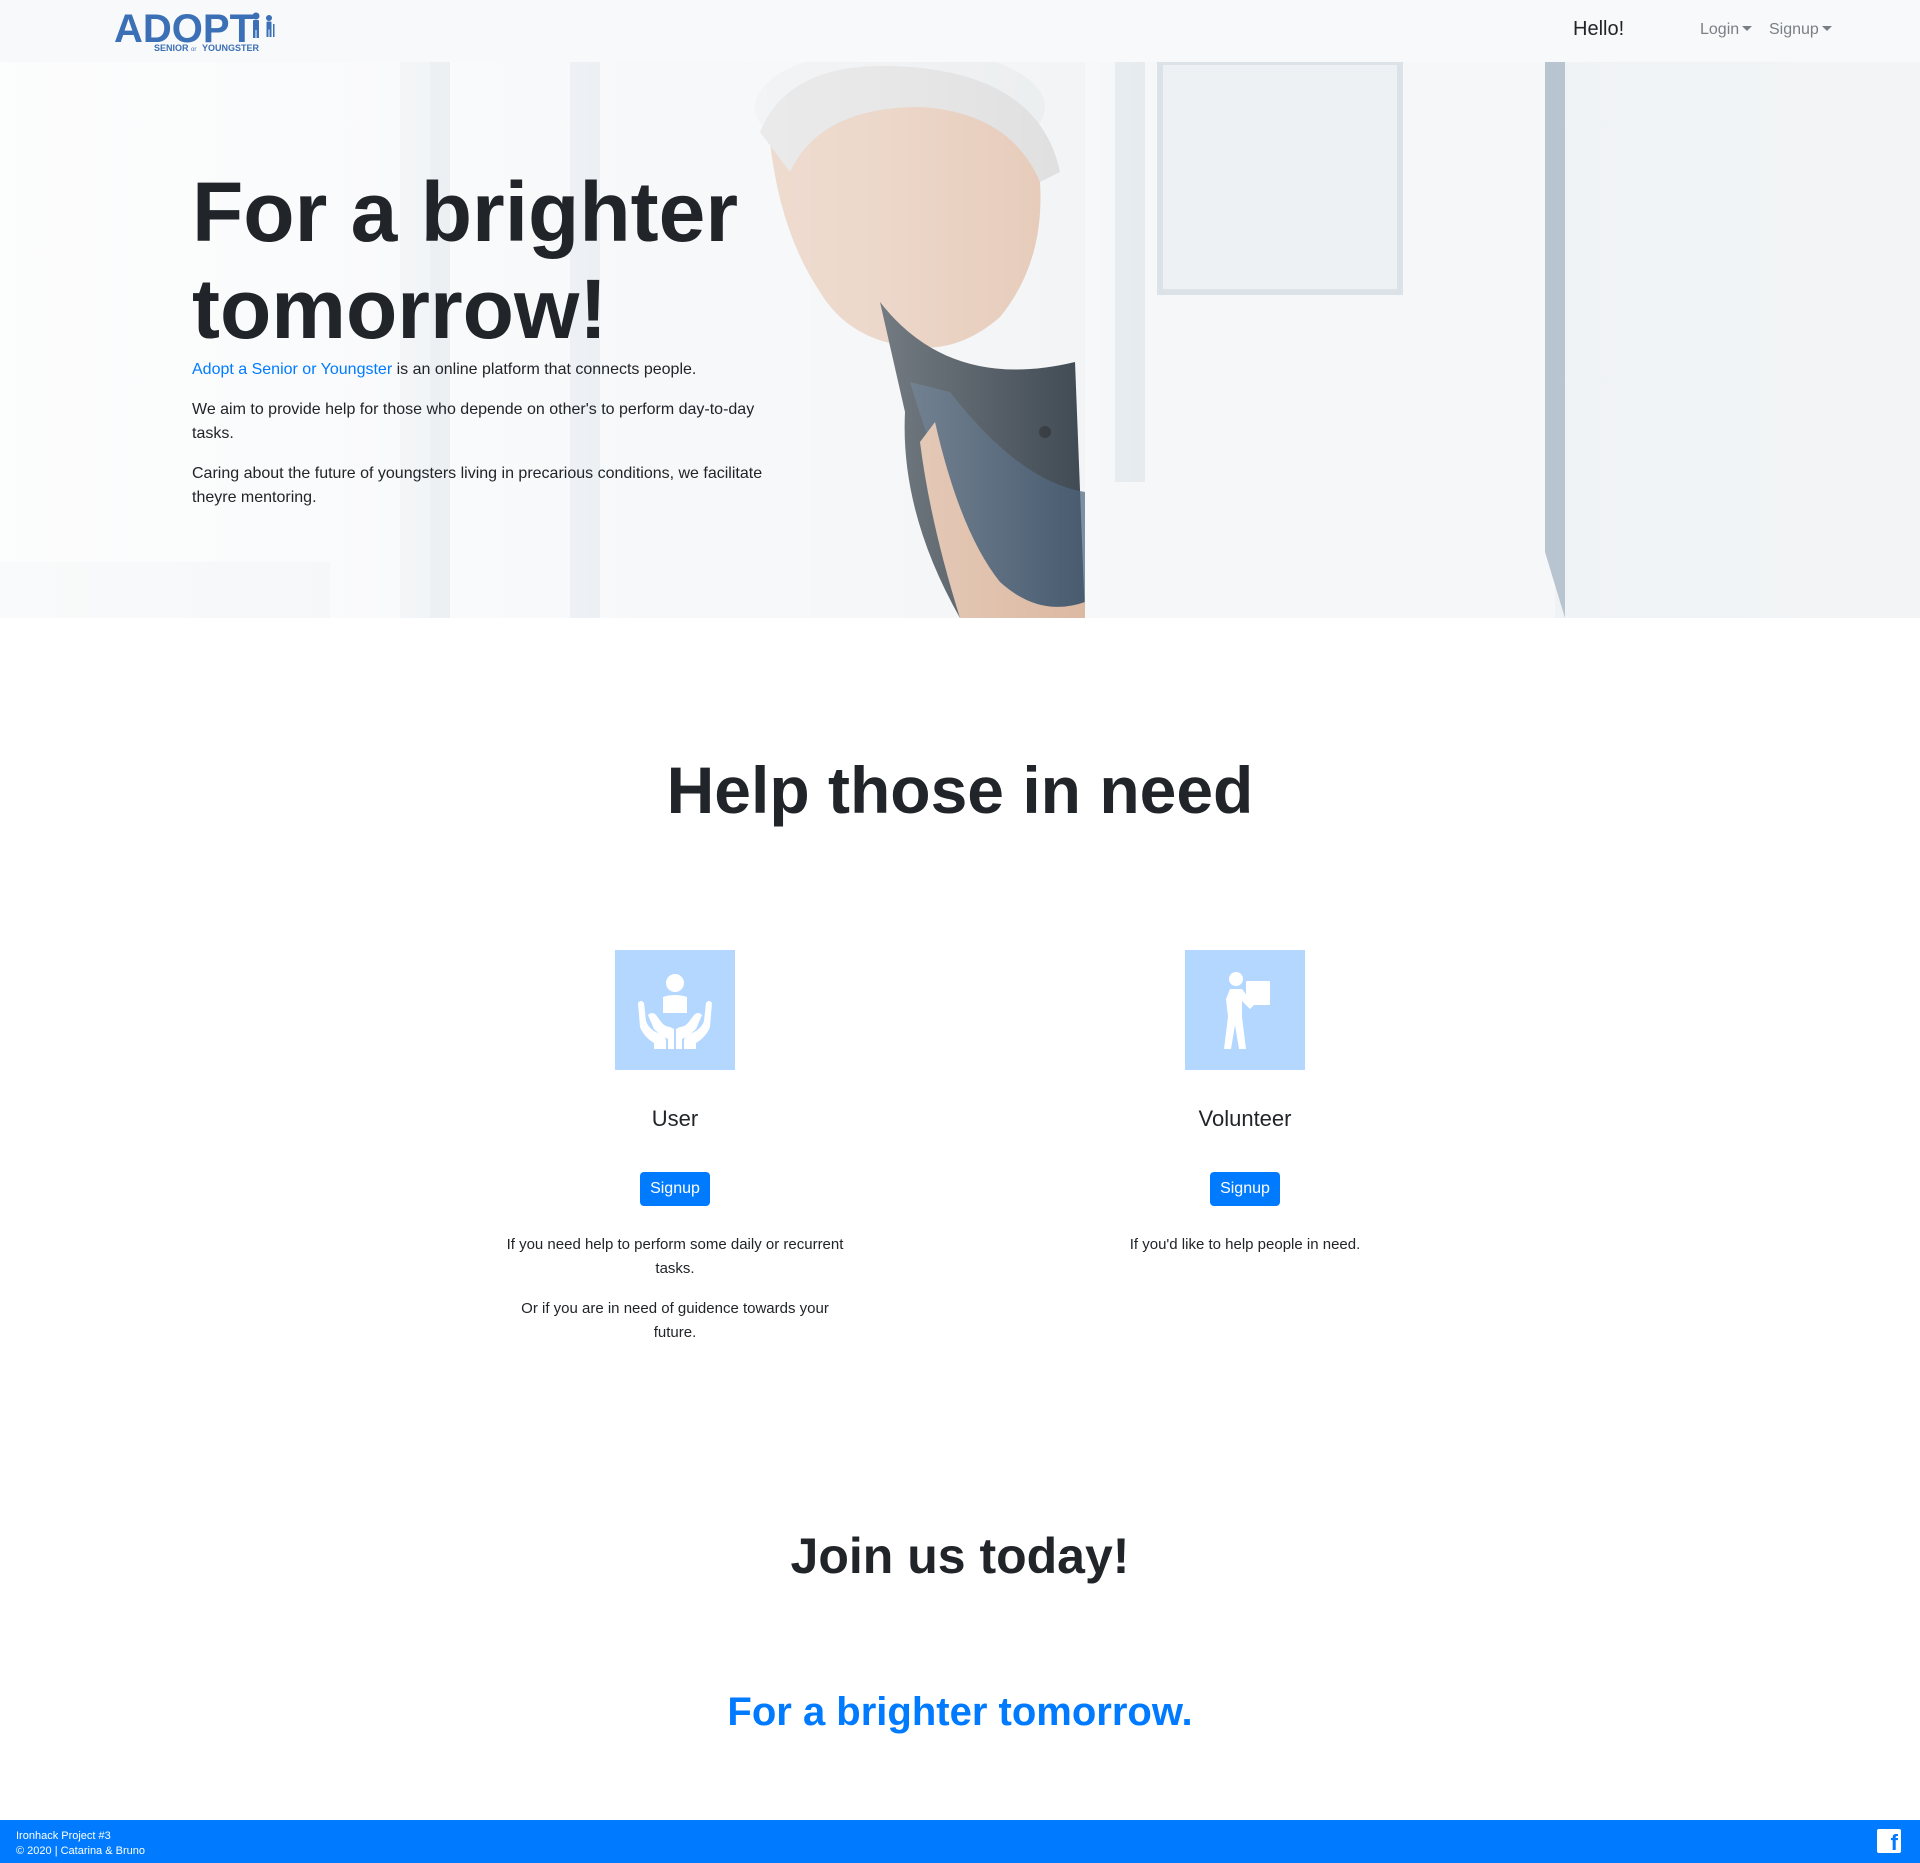 The height and width of the screenshot is (1863, 1920). I want to click on volunteer-desc-1: If you'd like to help people in need., so click(1245, 1244).